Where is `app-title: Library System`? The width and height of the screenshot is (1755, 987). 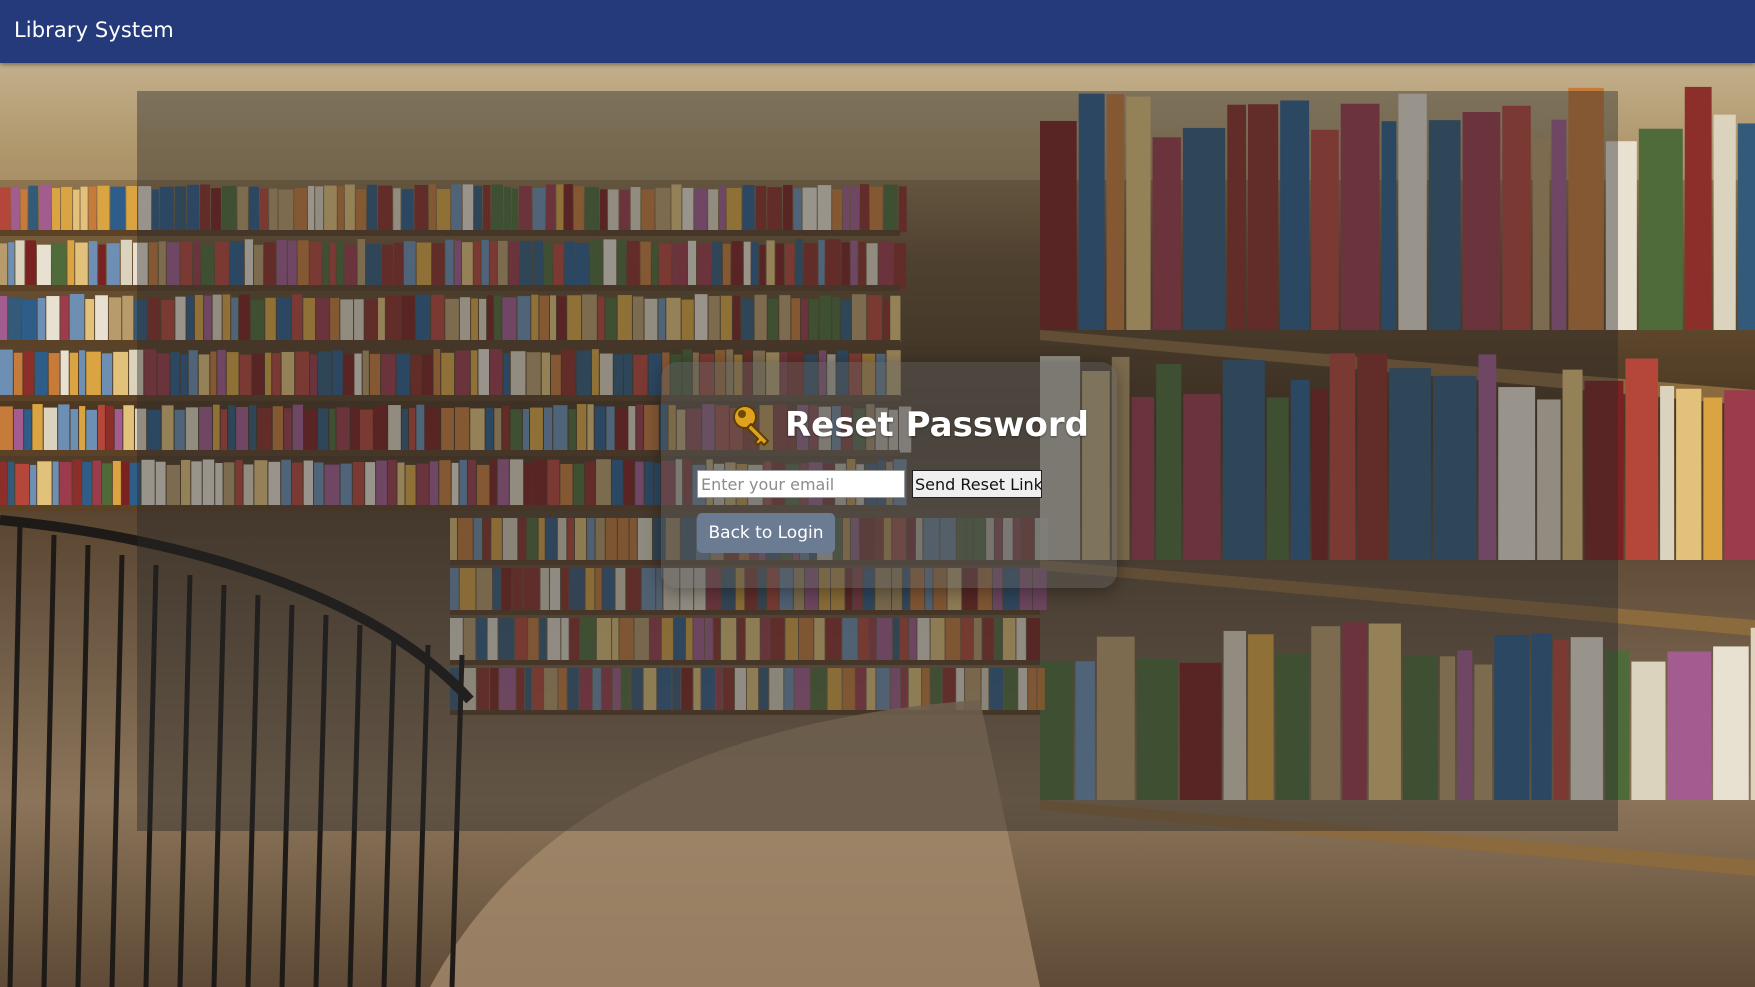
app-title: Library System is located at coordinates (94, 30).